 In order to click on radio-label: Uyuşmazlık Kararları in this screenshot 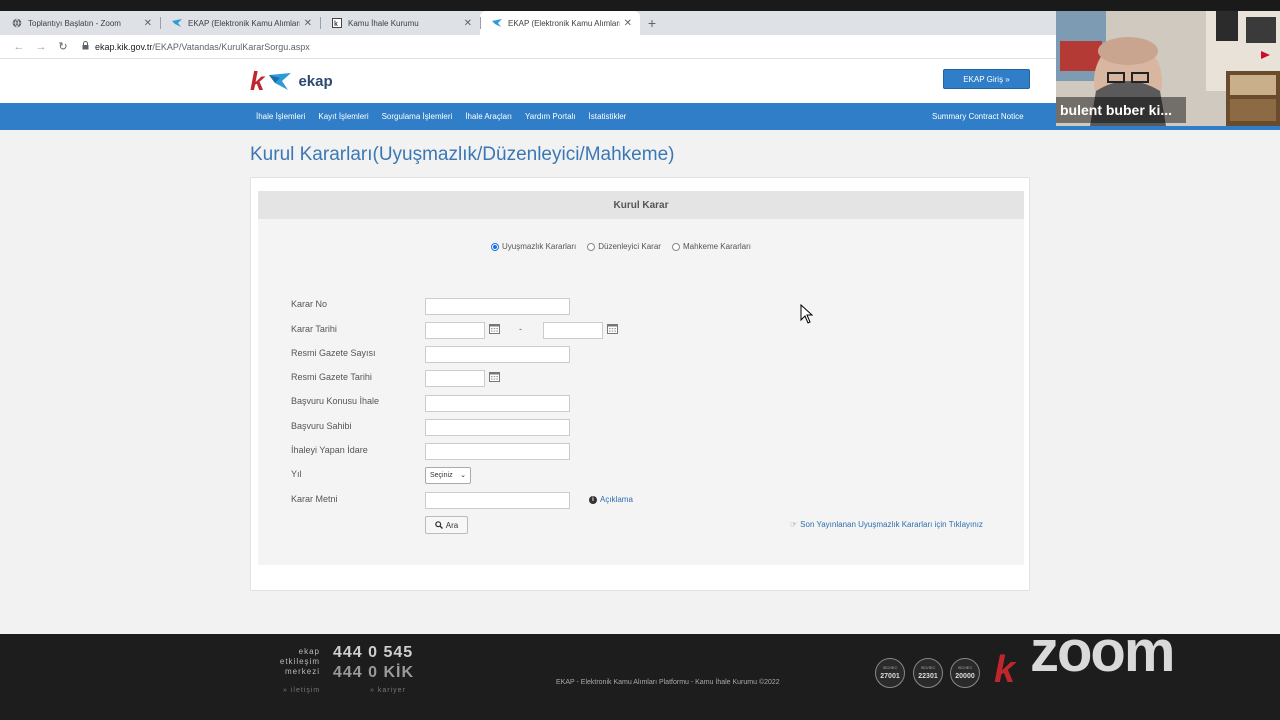, I will do `click(539, 246)`.